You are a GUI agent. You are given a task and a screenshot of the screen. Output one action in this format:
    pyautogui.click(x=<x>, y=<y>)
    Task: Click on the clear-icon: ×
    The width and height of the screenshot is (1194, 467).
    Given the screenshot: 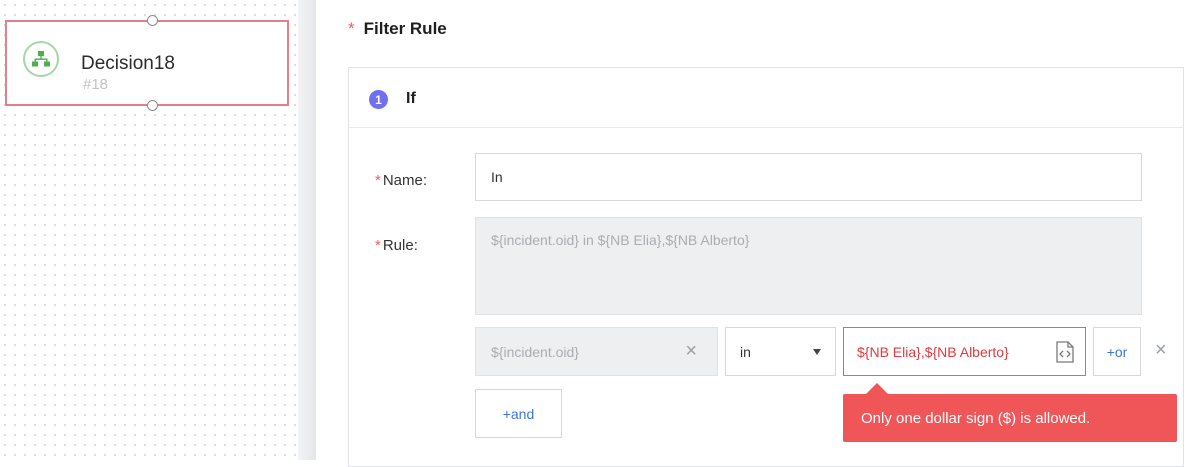 What is the action you would take?
    pyautogui.click(x=691, y=351)
    